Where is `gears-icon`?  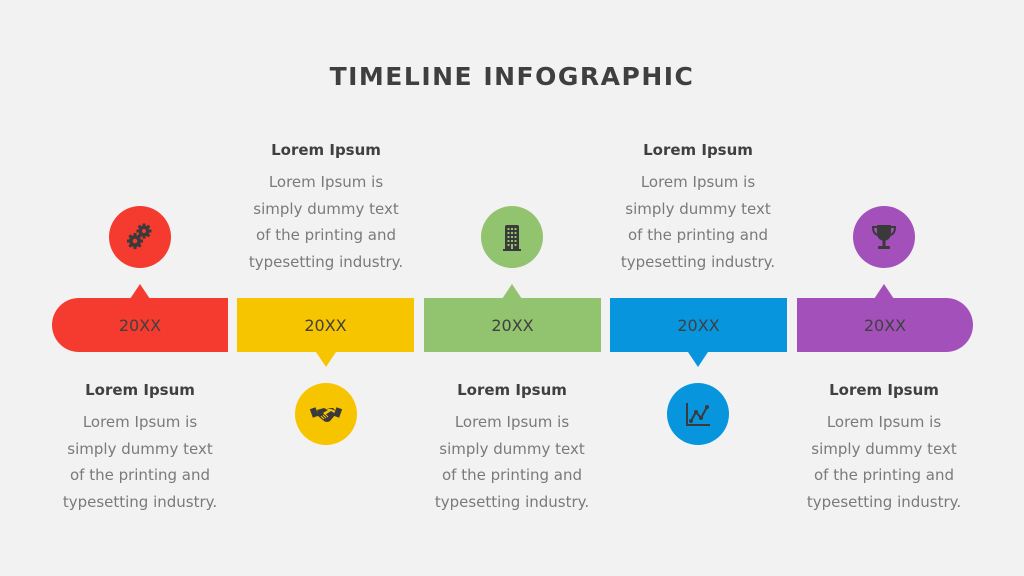 gears-icon is located at coordinates (139, 236).